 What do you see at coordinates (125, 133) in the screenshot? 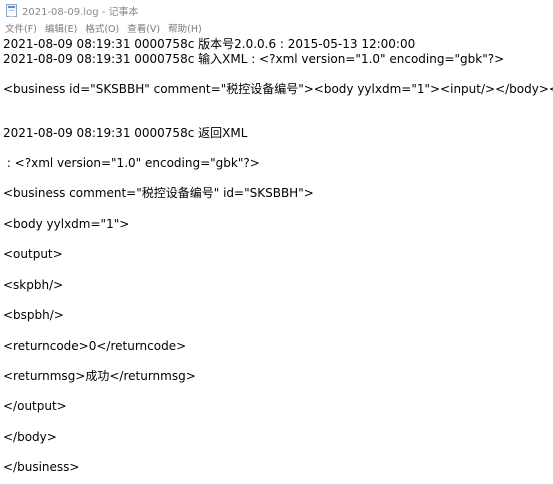
I see `text-line: 2021-08-09 08:19:31 0000758c 返回XML` at bounding box center [125, 133].